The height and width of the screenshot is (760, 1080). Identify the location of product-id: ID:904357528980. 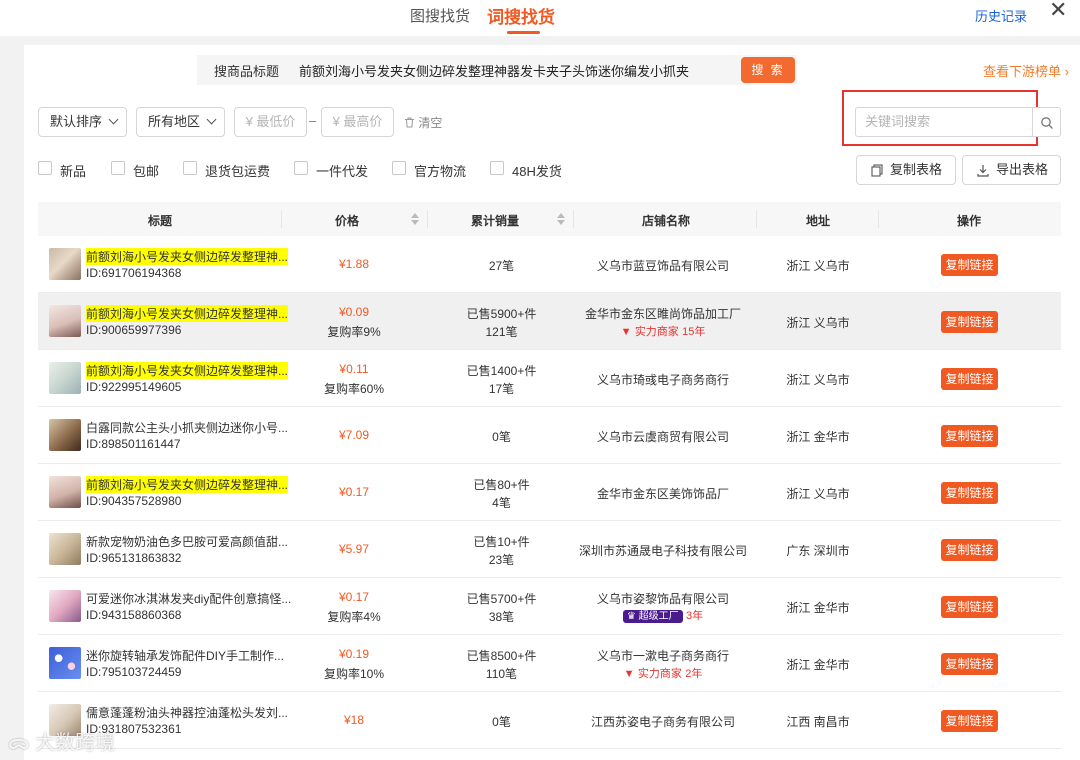
(134, 501).